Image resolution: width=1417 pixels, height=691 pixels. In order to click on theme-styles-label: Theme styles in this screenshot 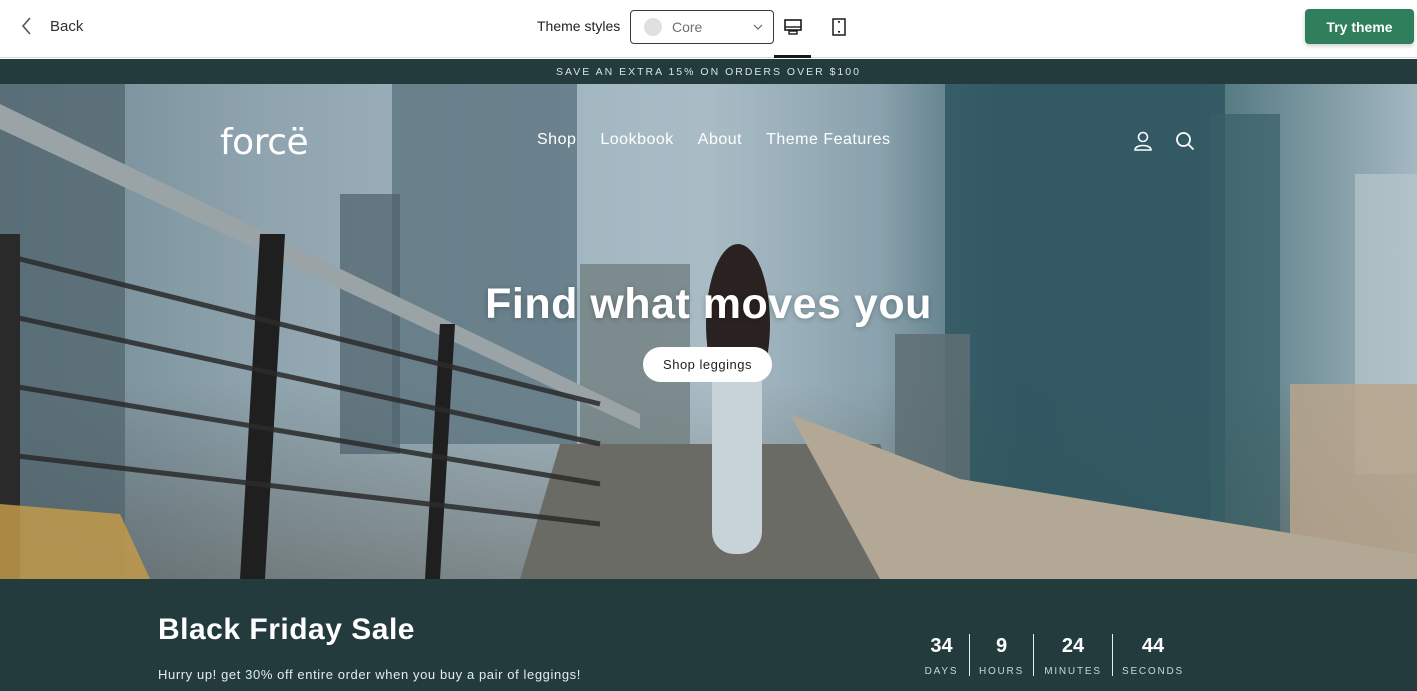, I will do `click(579, 26)`.